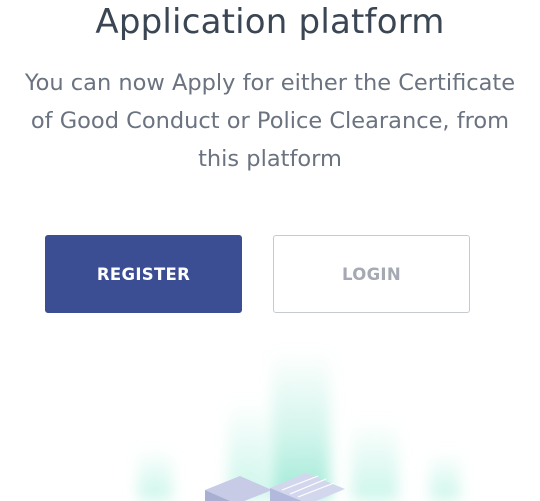  I want to click on register-button-label: REGISTER, so click(143, 274).